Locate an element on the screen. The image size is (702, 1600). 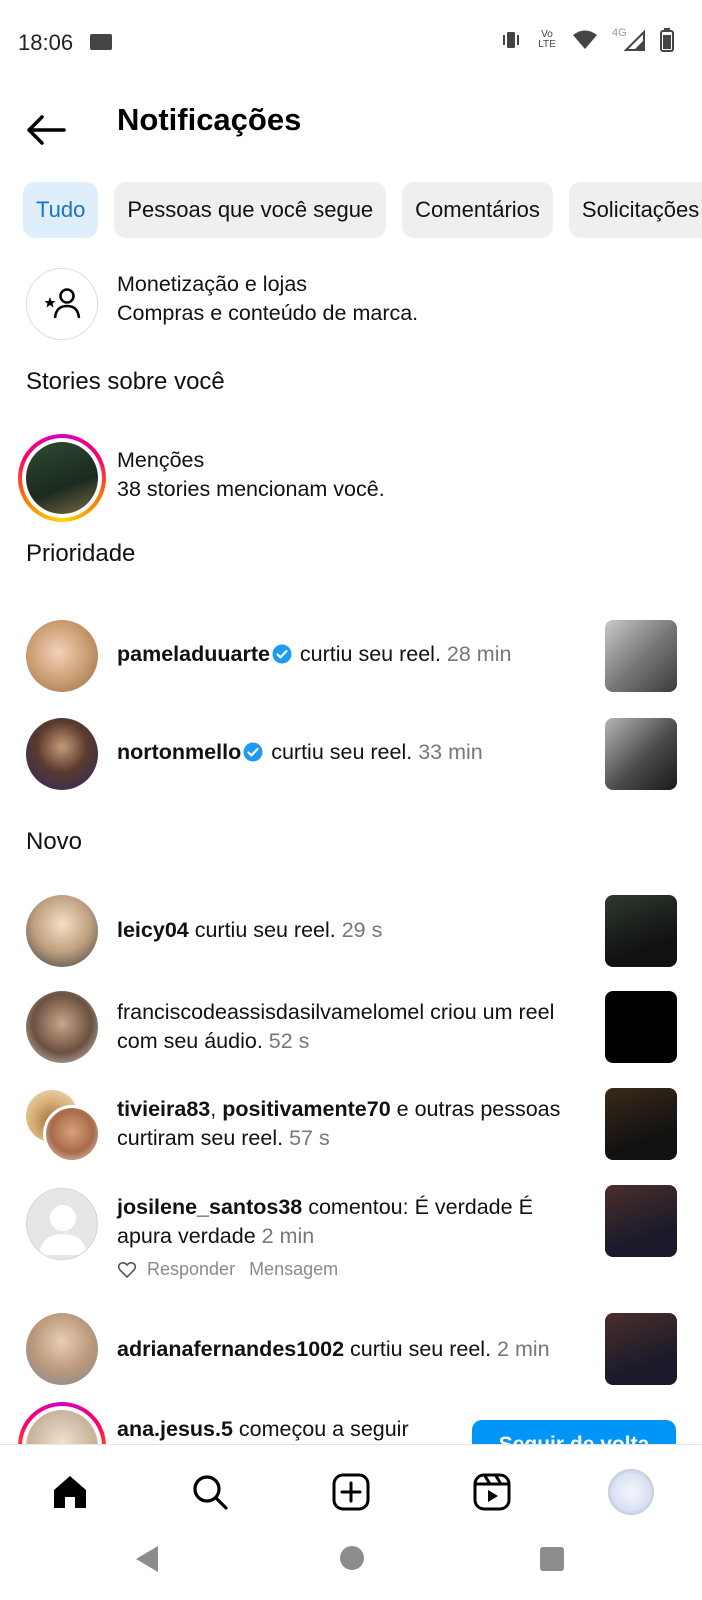
page-title: Notificações is located at coordinates (209, 119).